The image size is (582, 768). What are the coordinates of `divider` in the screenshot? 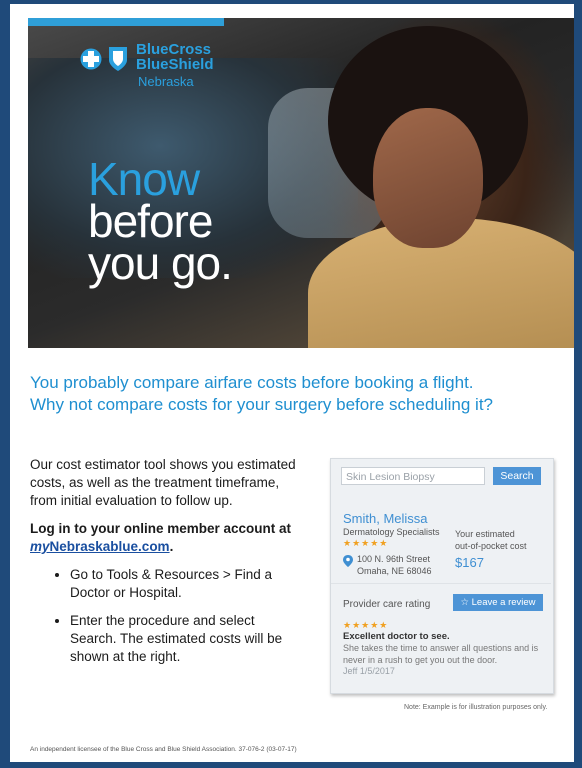 It's located at (441, 583).